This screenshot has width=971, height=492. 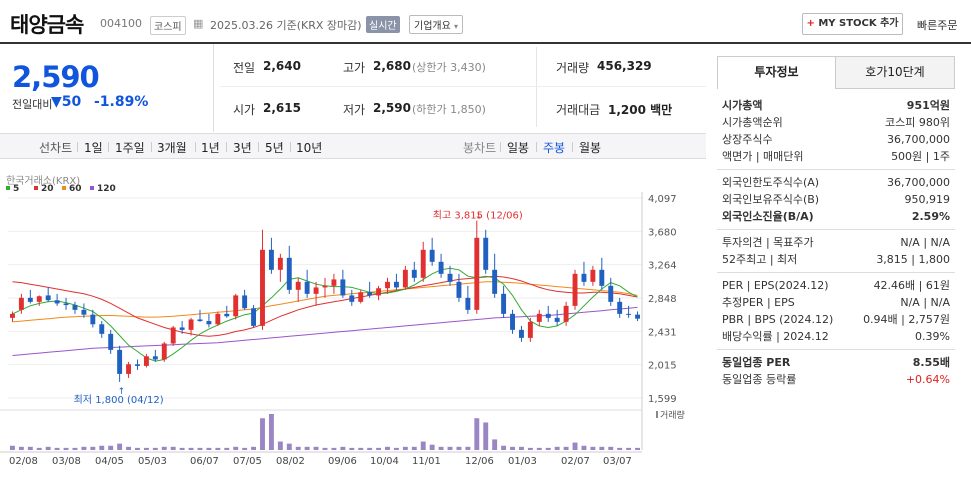 What do you see at coordinates (55, 147) in the screenshot?
I see `line-chart-select: 선차트` at bounding box center [55, 147].